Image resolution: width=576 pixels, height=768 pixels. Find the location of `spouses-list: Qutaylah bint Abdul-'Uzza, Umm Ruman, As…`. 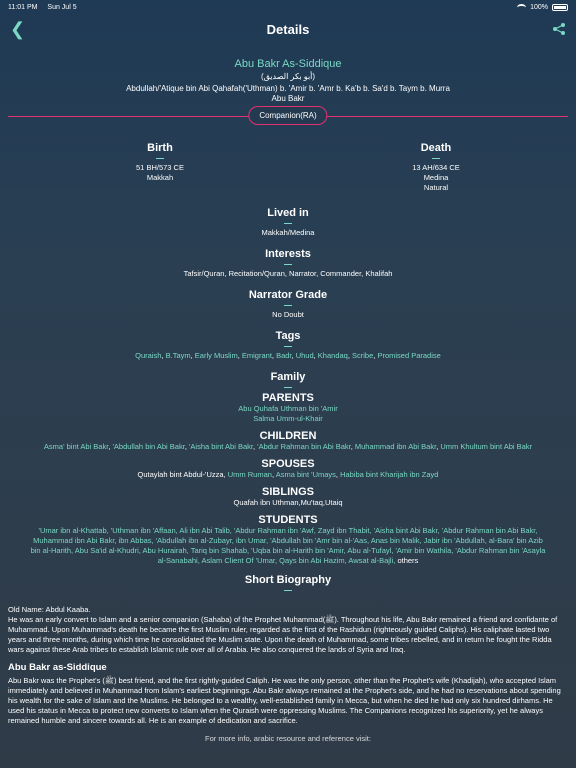

spouses-list: Qutaylah bint Abdul-'Uzza, Umm Ruman, As… is located at coordinates (288, 475).